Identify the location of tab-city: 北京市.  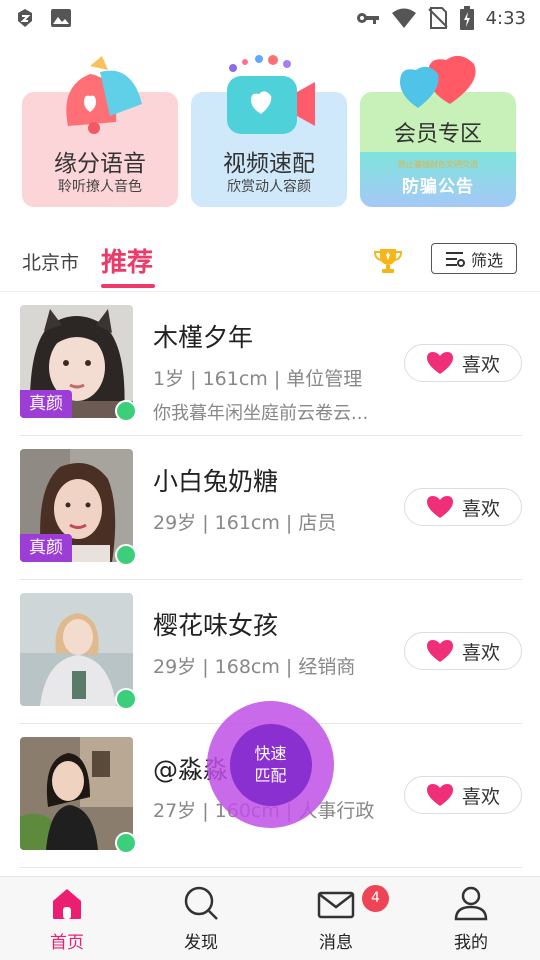
(50, 261).